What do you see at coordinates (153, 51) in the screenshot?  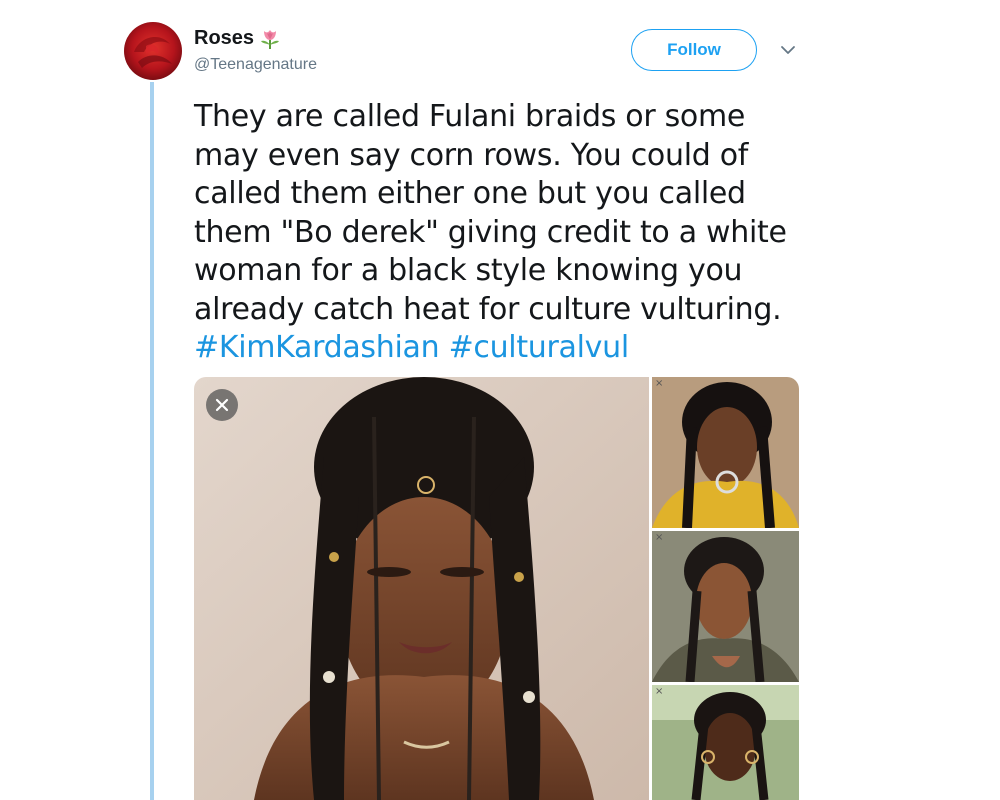 I see `avatar` at bounding box center [153, 51].